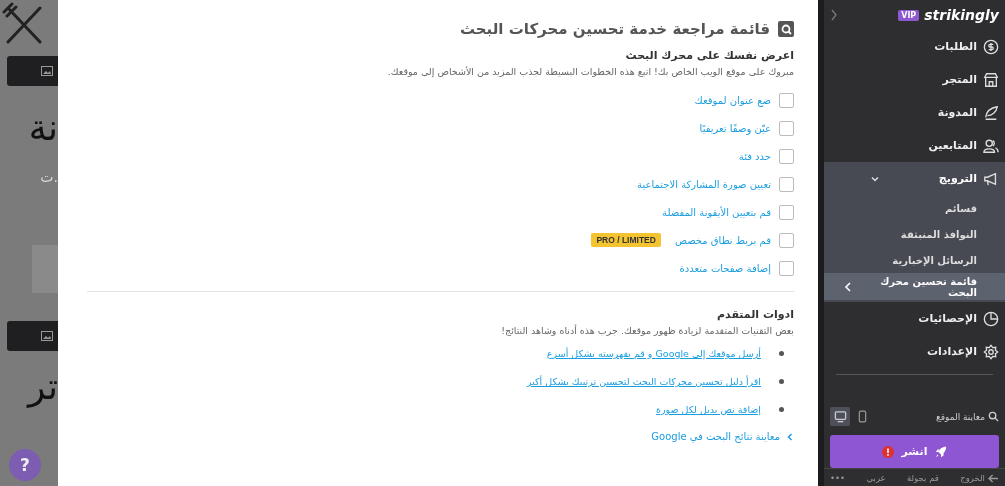 This screenshot has width=1005, height=486. Describe the element at coordinates (979, 478) in the screenshot. I see `logout-link: الخروج` at that location.